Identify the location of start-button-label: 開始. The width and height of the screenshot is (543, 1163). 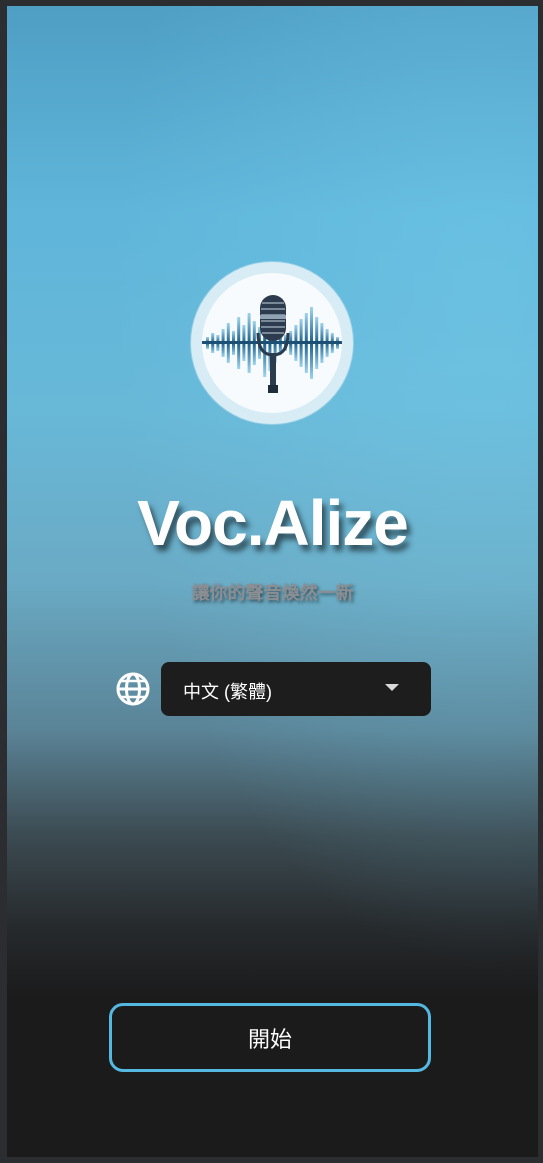
(269, 1039).